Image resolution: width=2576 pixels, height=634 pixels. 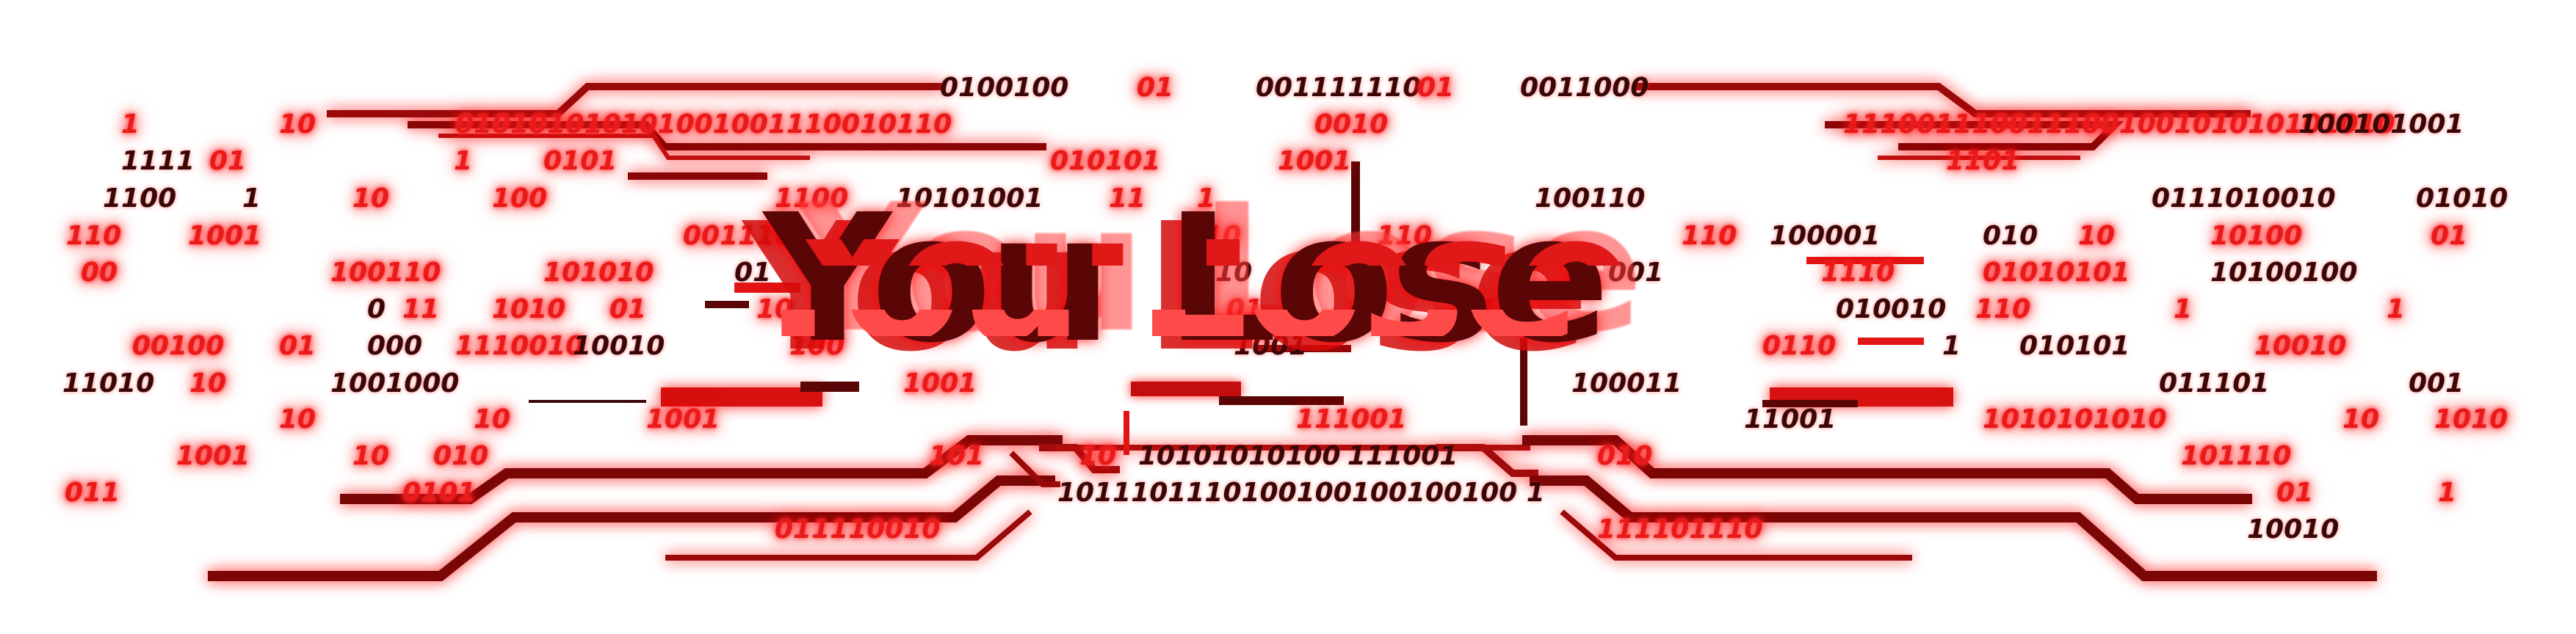 I want to click on binary-fragment: 0100100, so click(x=1004, y=88).